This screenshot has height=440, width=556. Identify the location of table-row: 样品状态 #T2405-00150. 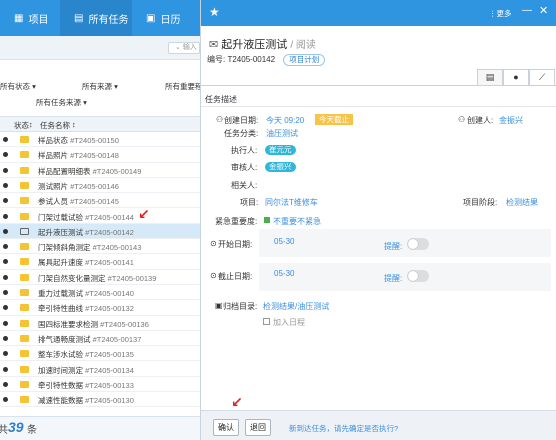
(100, 140).